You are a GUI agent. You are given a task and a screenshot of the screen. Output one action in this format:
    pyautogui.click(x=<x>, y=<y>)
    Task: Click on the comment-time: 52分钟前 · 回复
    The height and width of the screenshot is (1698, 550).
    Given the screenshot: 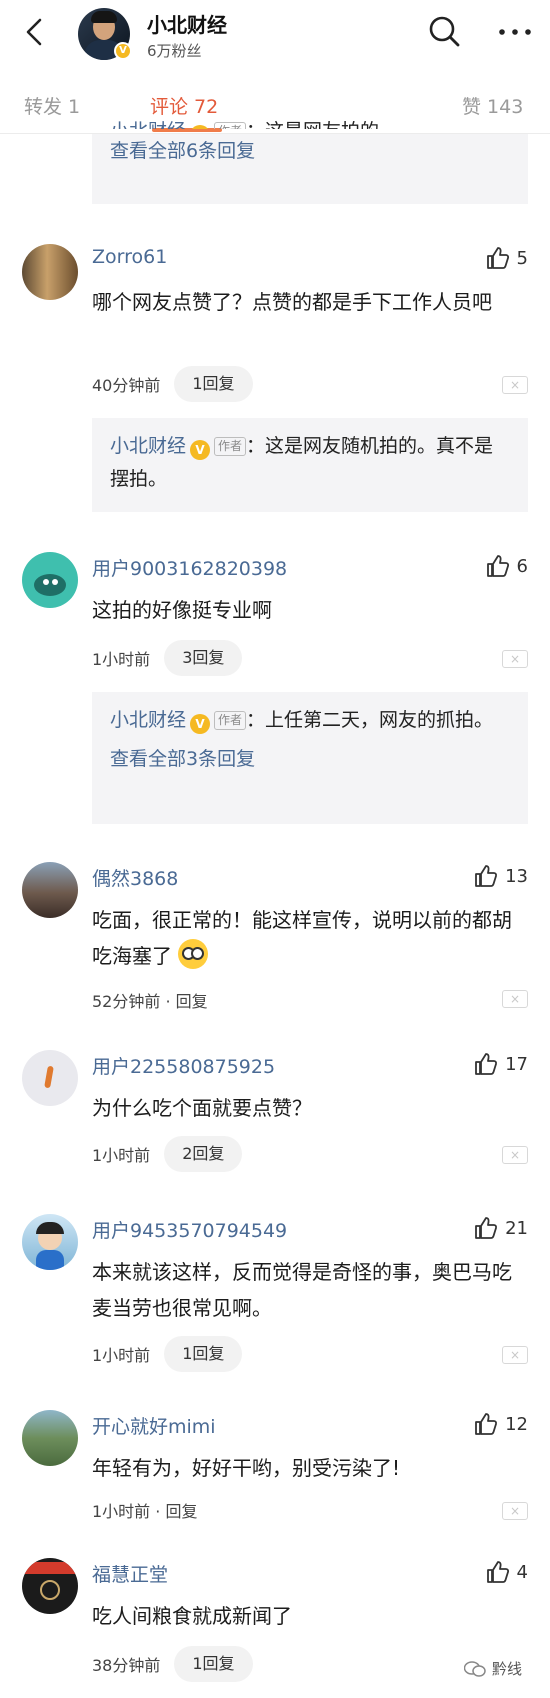 What is the action you would take?
    pyautogui.click(x=150, y=1000)
    